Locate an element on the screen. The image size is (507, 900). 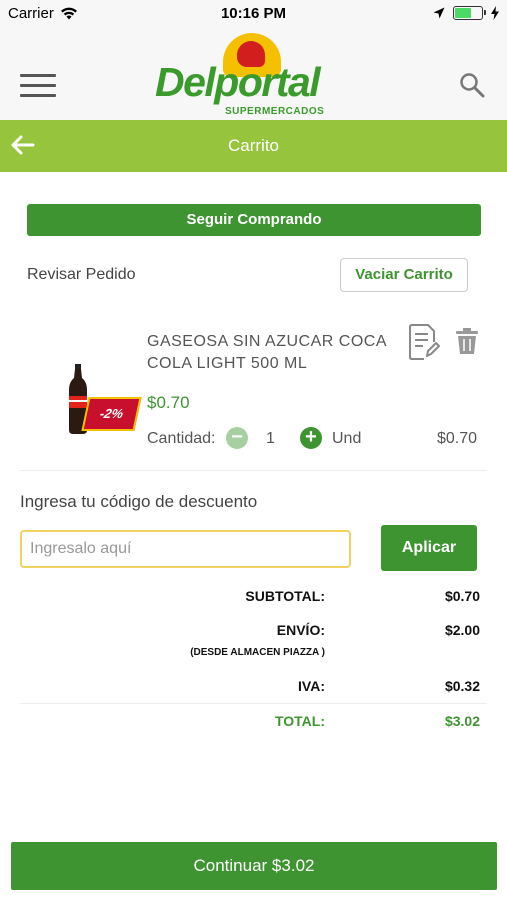
battery-icon is located at coordinates (469, 13).